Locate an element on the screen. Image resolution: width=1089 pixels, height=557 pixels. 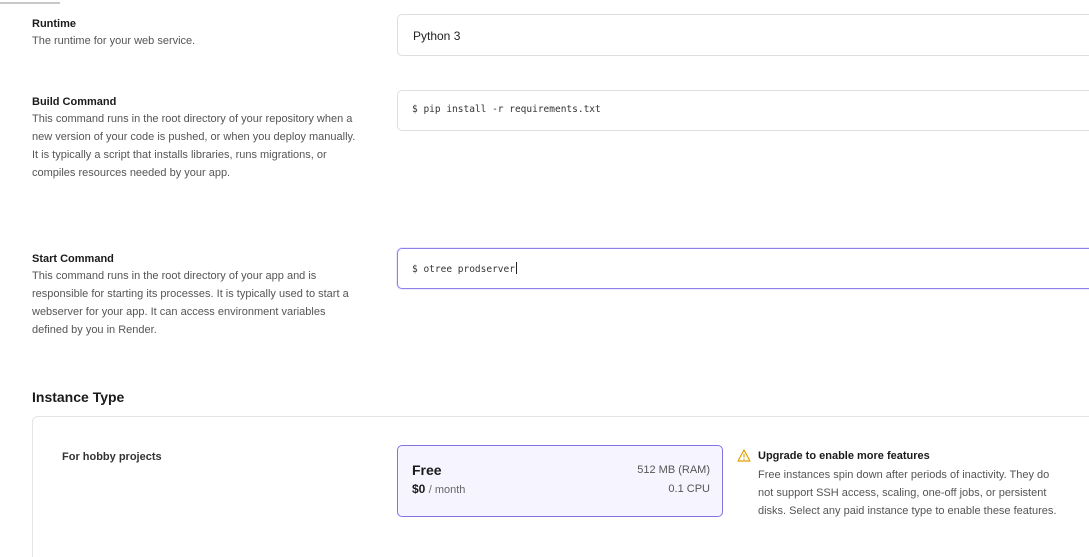
runtime-description: The runtime for your web service. is located at coordinates (114, 41).